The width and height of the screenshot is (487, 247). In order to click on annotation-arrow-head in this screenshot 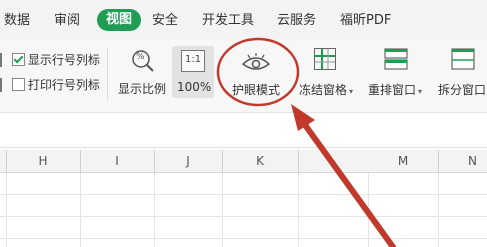, I will do `click(303, 117)`.